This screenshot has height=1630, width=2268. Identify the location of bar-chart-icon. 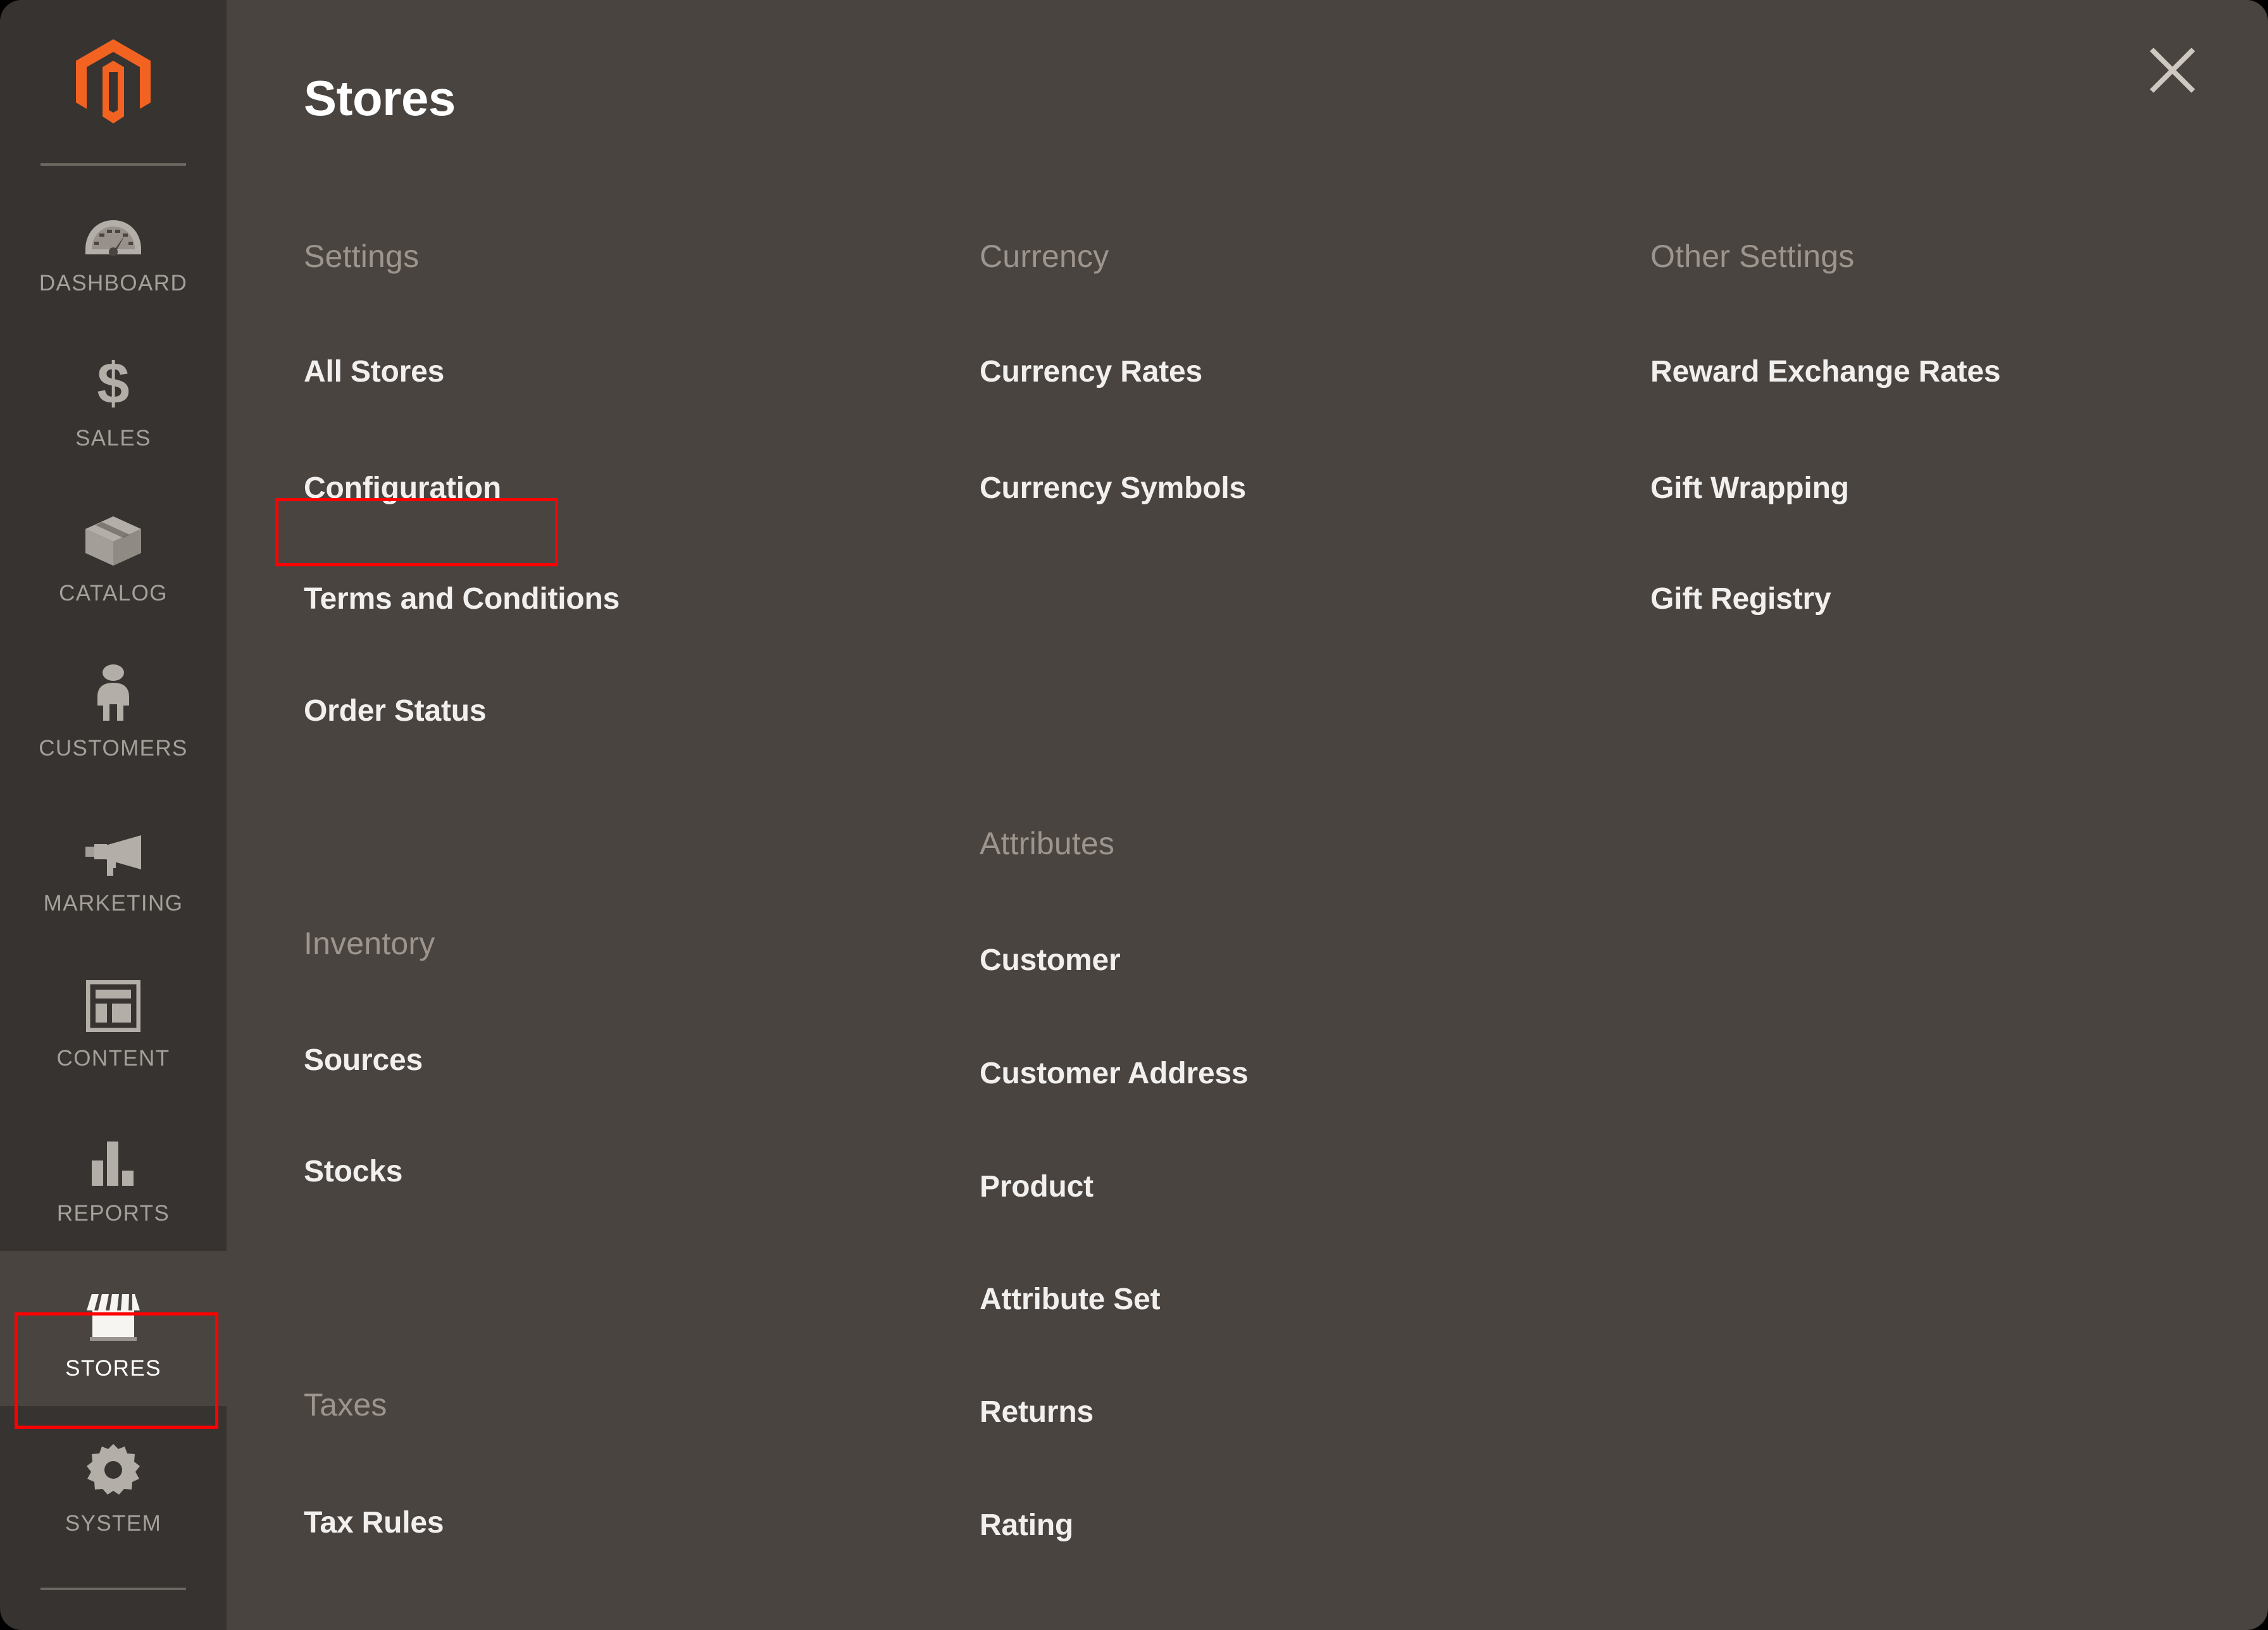
(113, 1154).